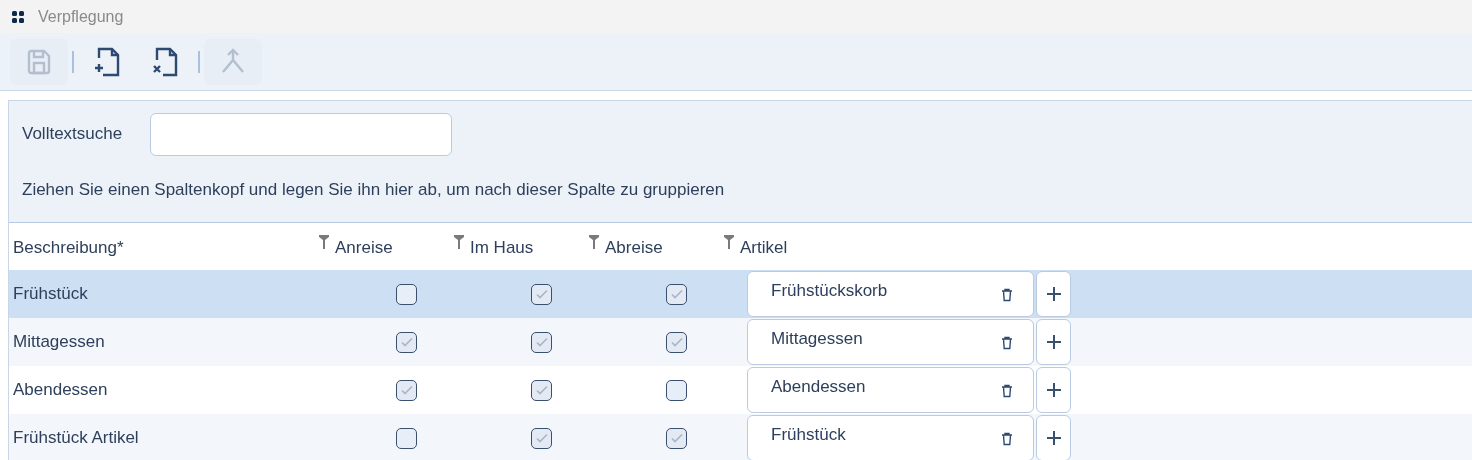  Describe the element at coordinates (764, 248) in the screenshot. I see `column-header: Artikel` at that location.